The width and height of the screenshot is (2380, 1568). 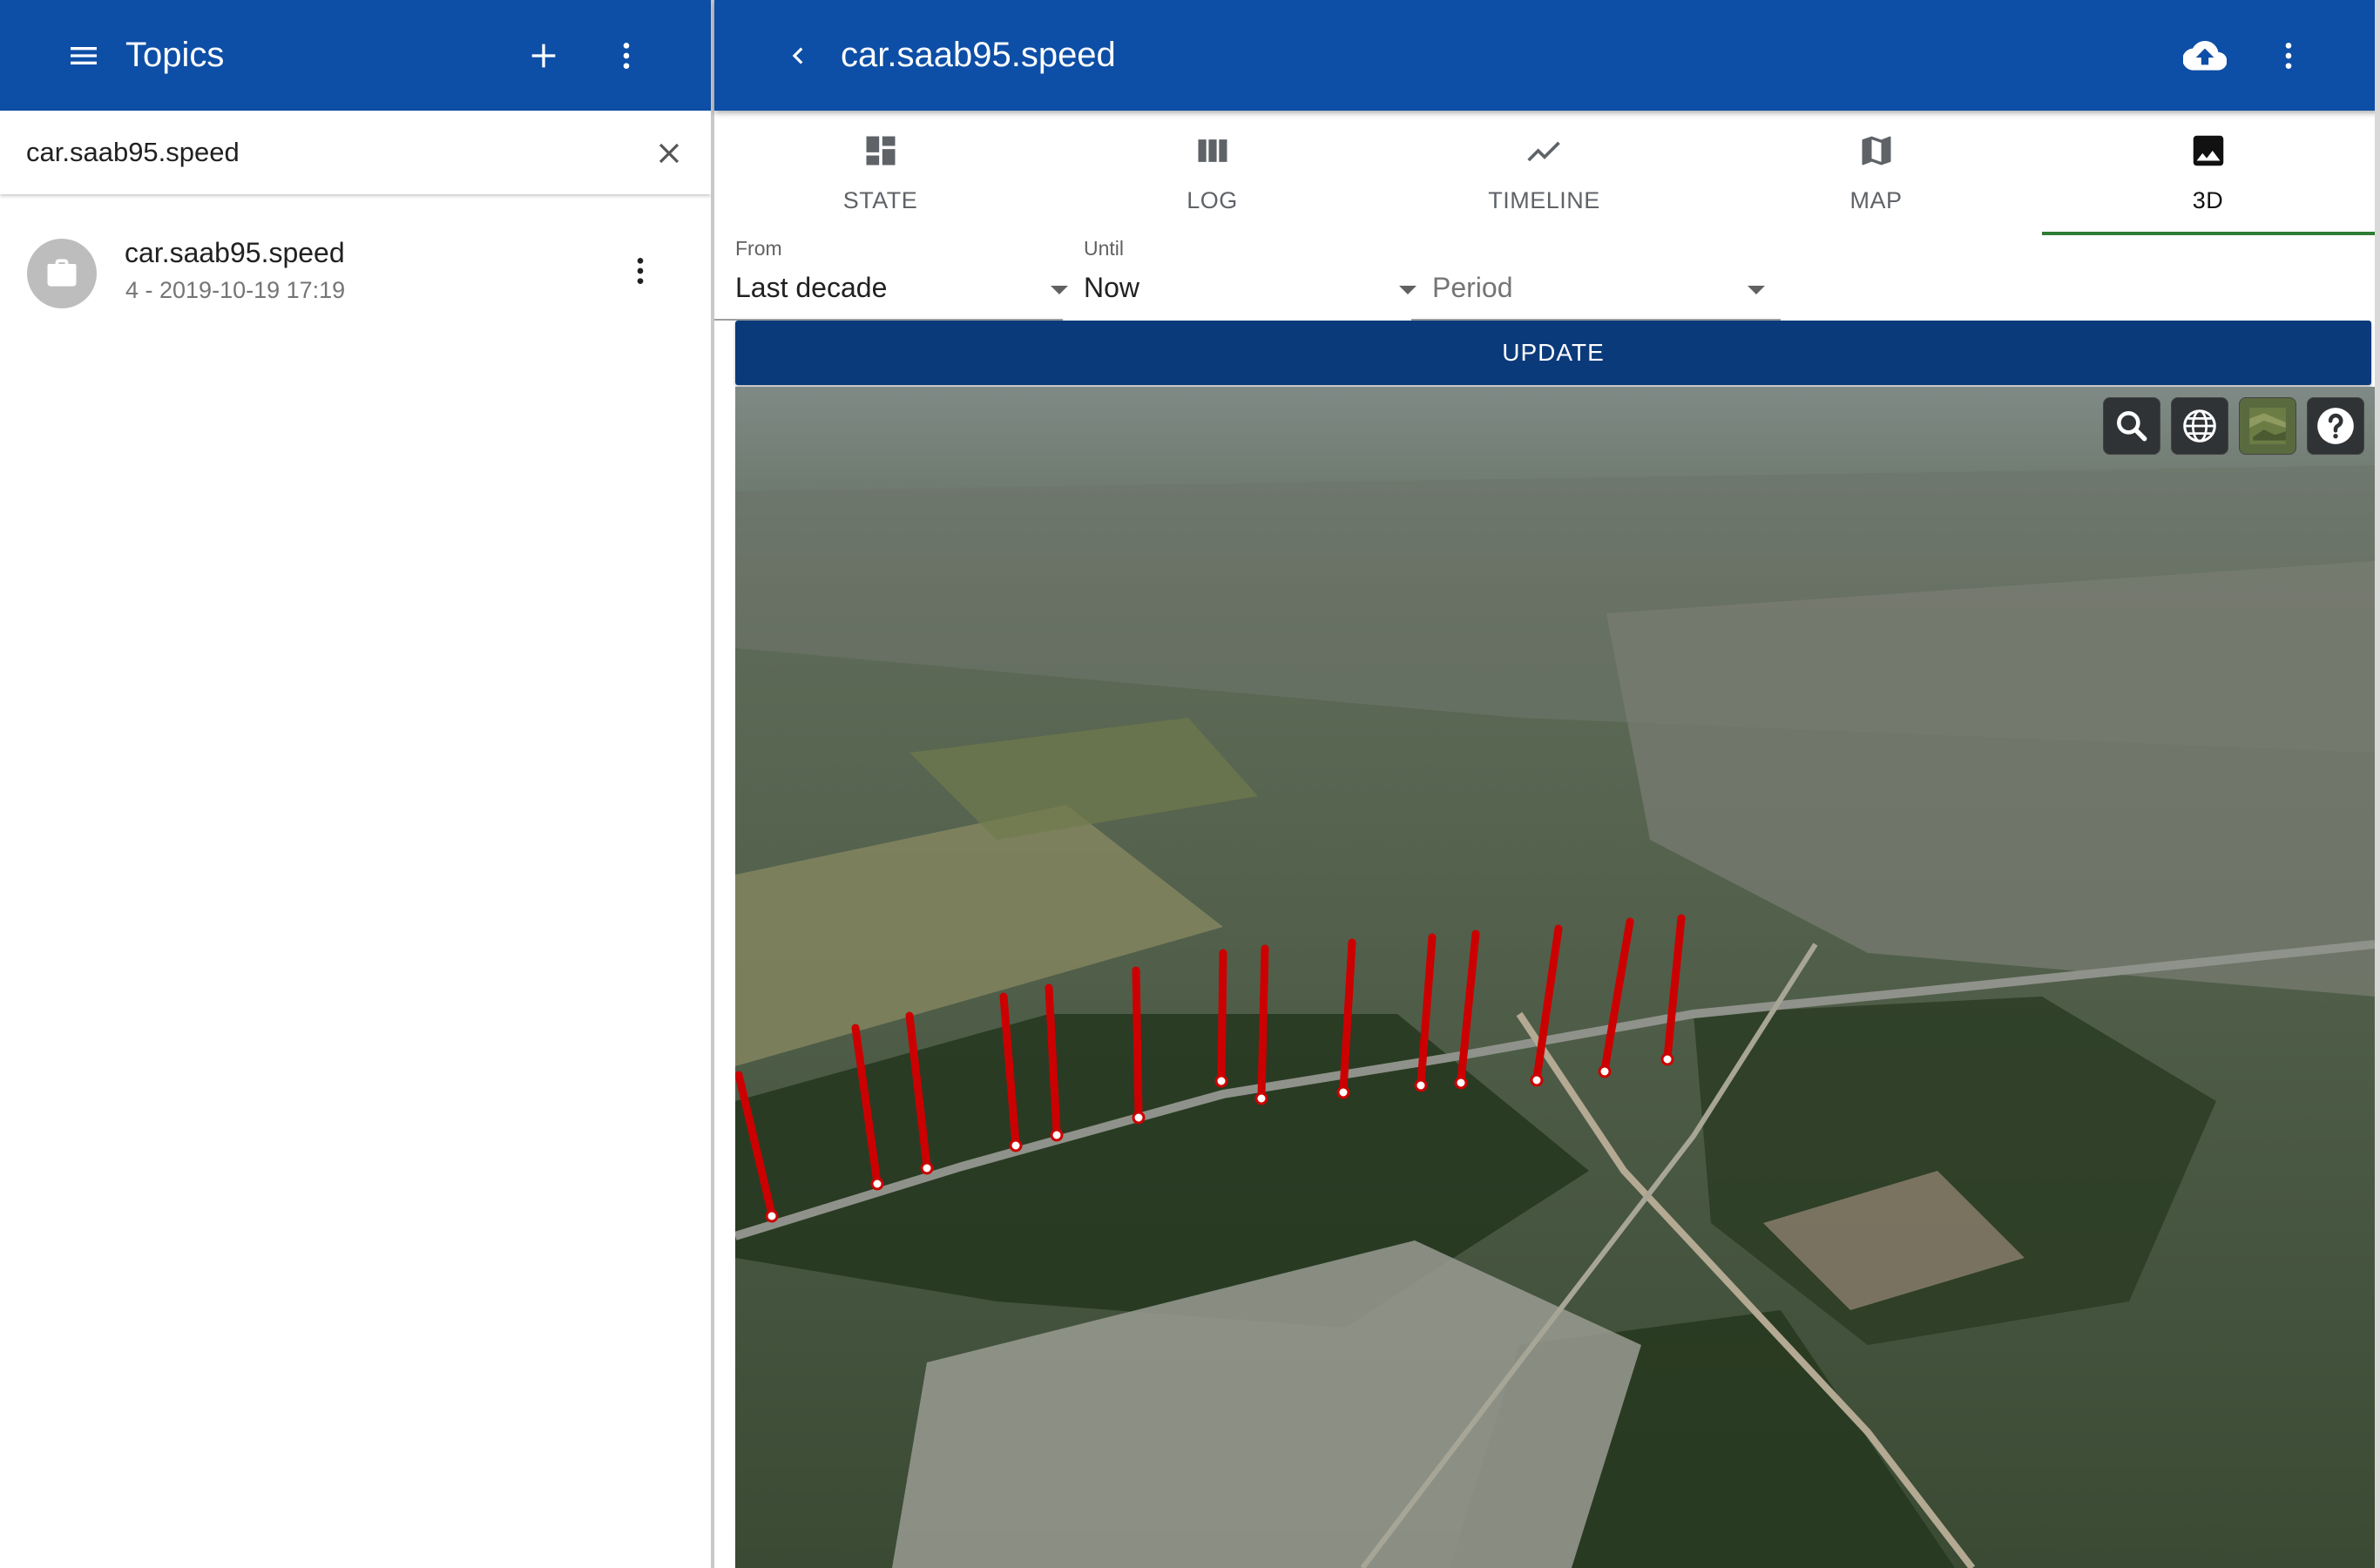 What do you see at coordinates (758, 248) in the screenshot?
I see `from-label: From` at bounding box center [758, 248].